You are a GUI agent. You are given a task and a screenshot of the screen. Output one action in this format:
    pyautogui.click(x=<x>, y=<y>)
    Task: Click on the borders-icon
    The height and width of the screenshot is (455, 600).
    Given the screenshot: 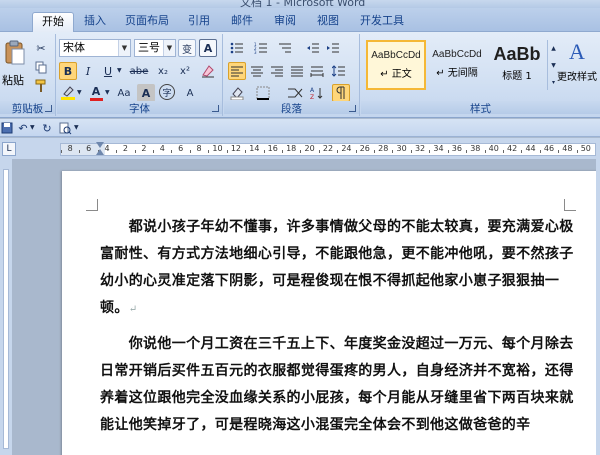 What is the action you would take?
    pyautogui.click(x=263, y=93)
    